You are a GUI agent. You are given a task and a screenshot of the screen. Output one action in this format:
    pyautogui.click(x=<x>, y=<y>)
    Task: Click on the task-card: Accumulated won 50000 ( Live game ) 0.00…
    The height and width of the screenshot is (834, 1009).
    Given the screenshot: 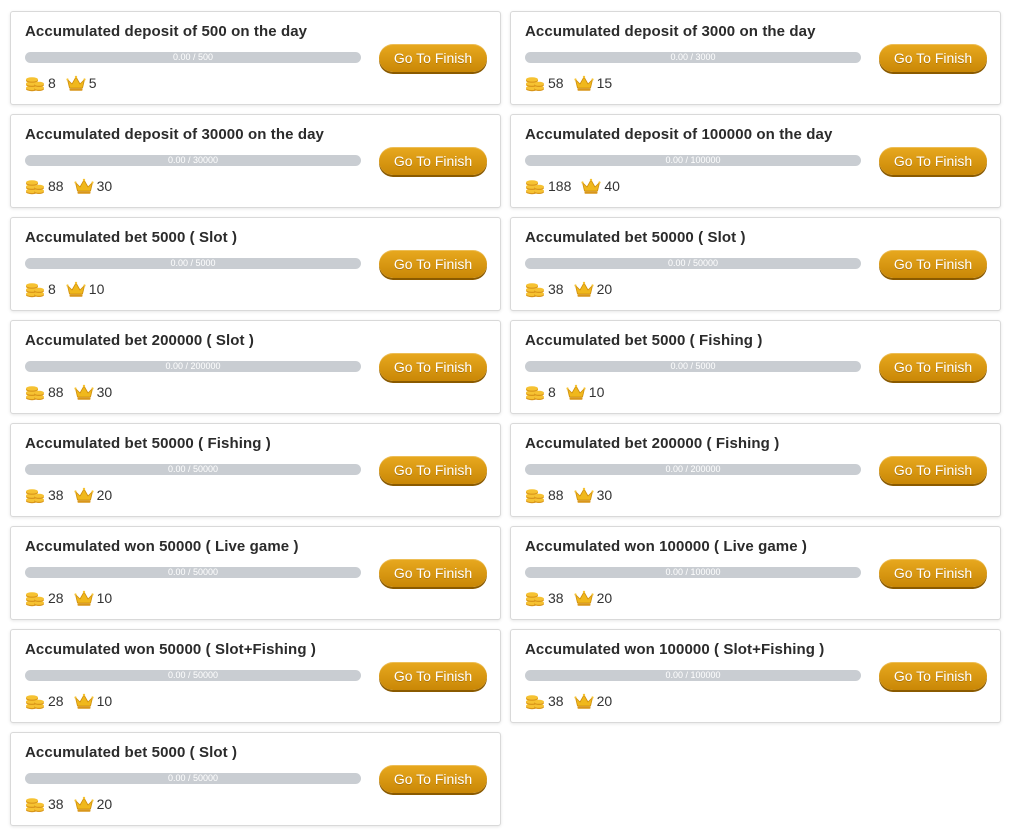 What is the action you would take?
    pyautogui.click(x=255, y=573)
    